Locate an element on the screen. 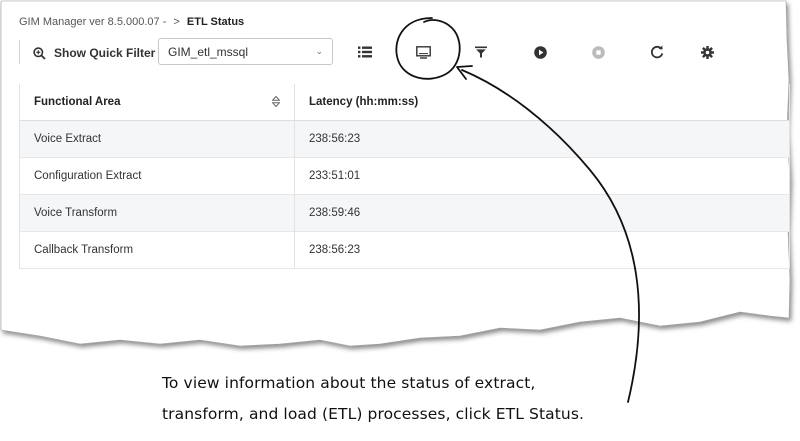 The width and height of the screenshot is (800, 441). chevron-down-icon: ⌄ is located at coordinates (319, 51).